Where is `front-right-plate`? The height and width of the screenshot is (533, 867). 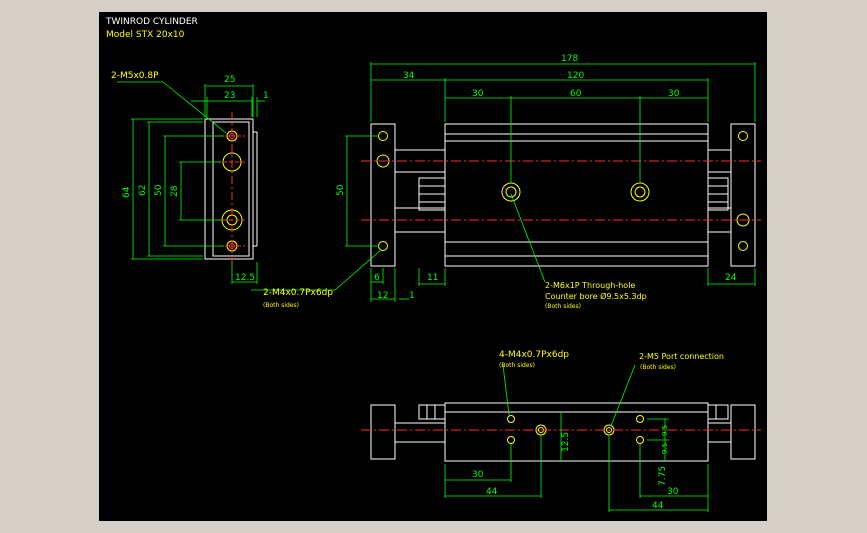 front-right-plate is located at coordinates (743, 195).